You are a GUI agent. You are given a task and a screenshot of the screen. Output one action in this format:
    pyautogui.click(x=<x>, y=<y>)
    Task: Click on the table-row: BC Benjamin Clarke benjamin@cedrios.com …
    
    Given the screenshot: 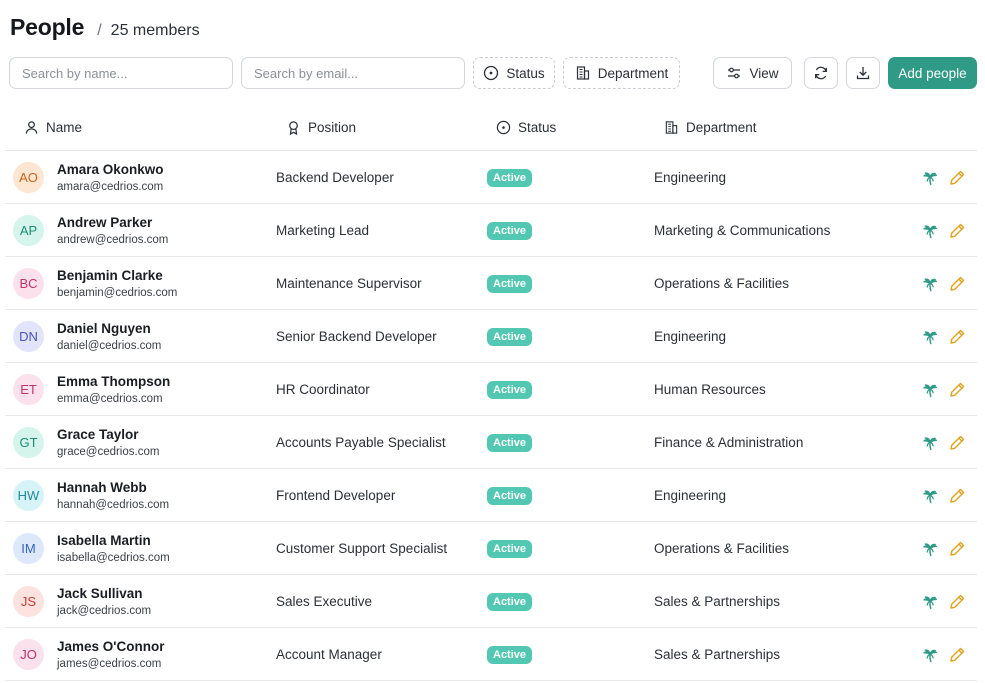 What is the action you would take?
    pyautogui.click(x=491, y=283)
    